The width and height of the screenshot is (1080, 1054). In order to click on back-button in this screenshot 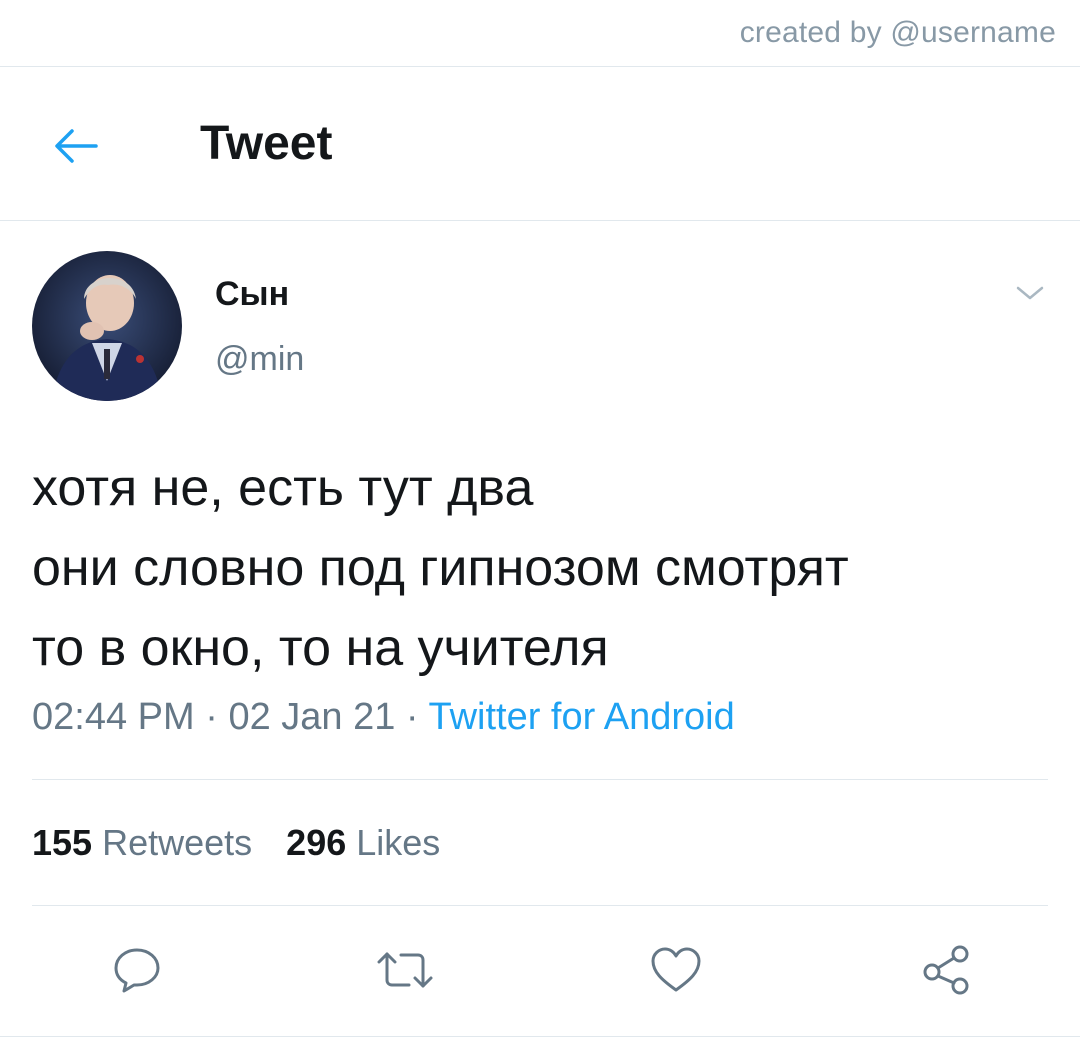, I will do `click(76, 146)`.